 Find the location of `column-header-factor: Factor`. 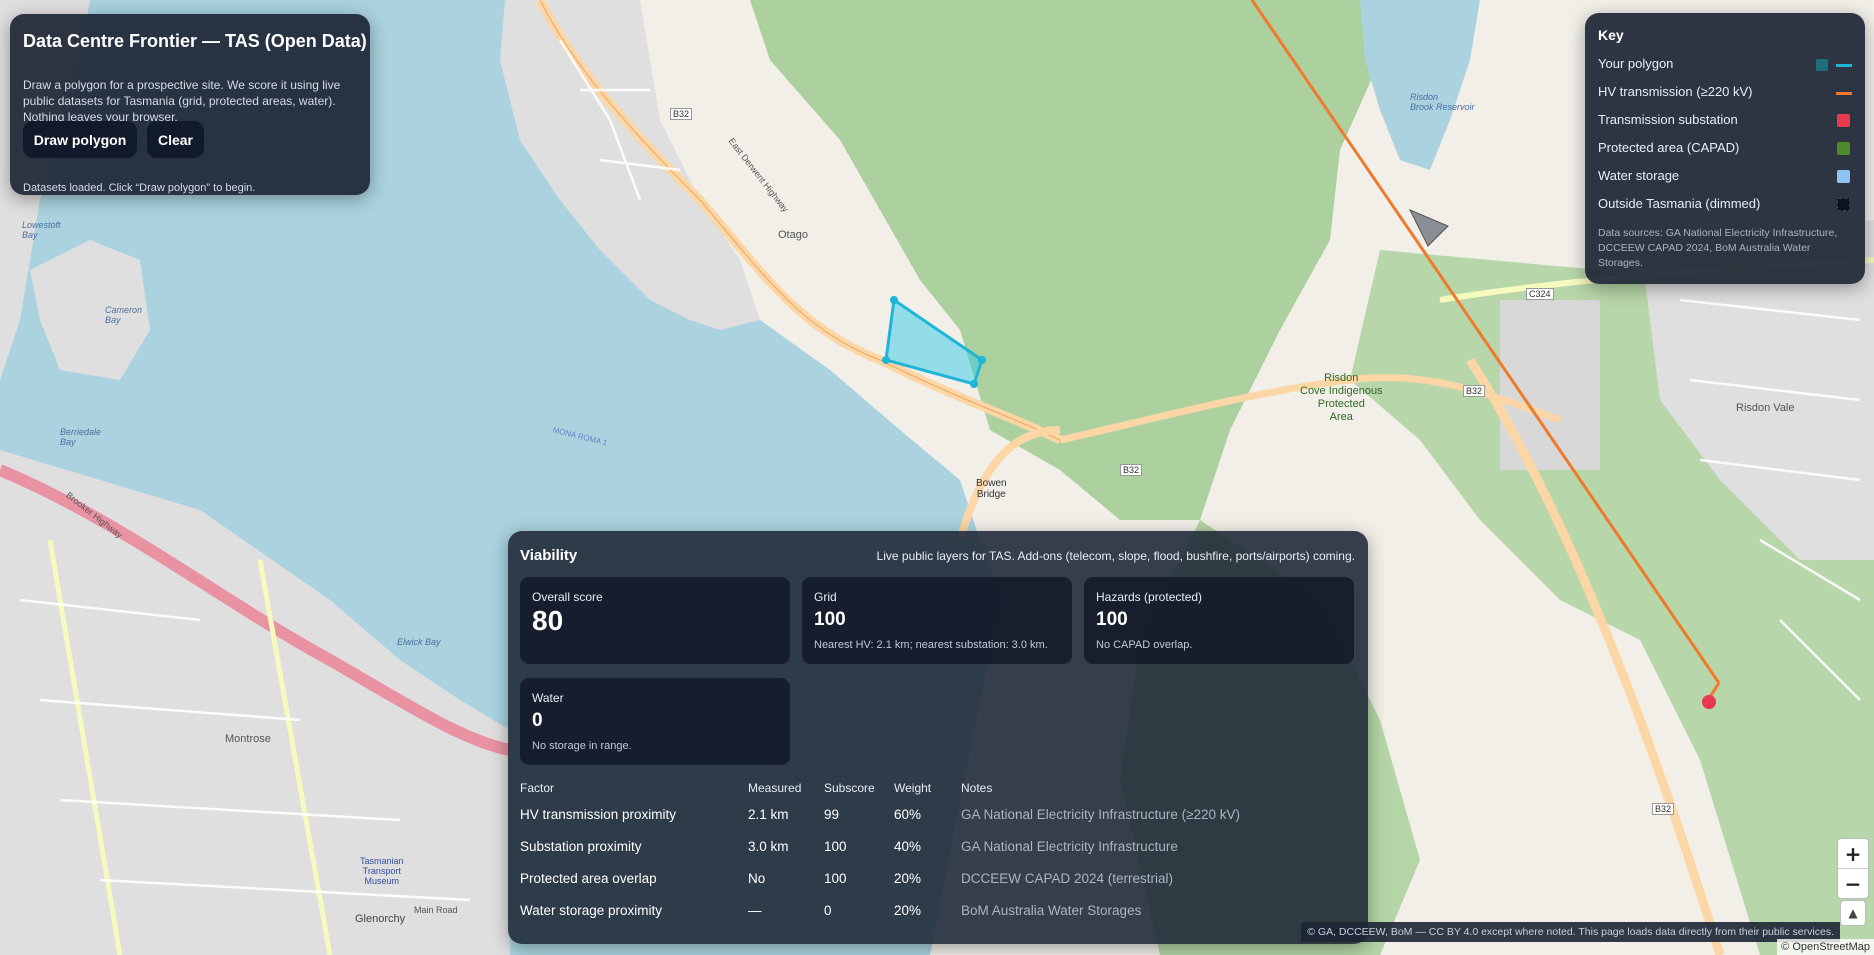

column-header-factor: Factor is located at coordinates (537, 788).